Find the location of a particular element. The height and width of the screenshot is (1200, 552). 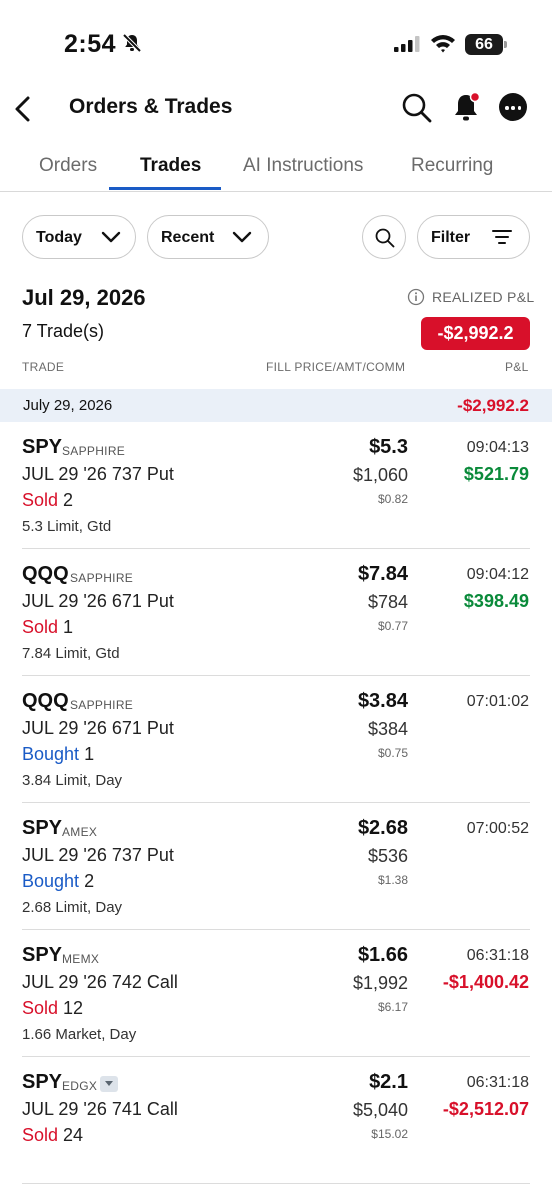

tab-trades: Trades is located at coordinates (170, 166).